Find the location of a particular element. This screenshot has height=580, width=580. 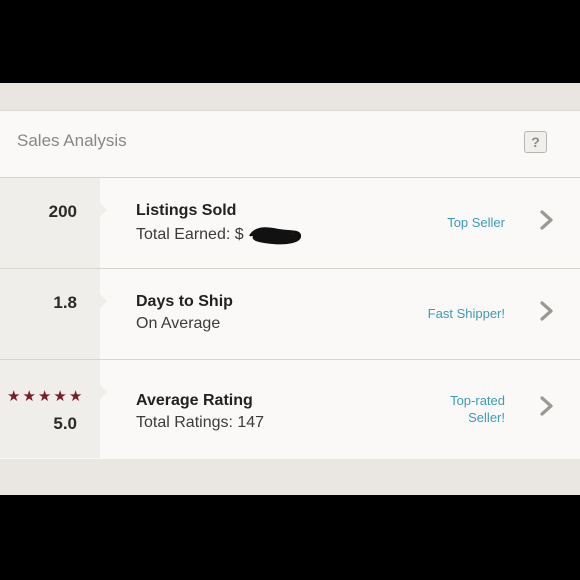

metric-cell: 1.8 is located at coordinates (53, 314).